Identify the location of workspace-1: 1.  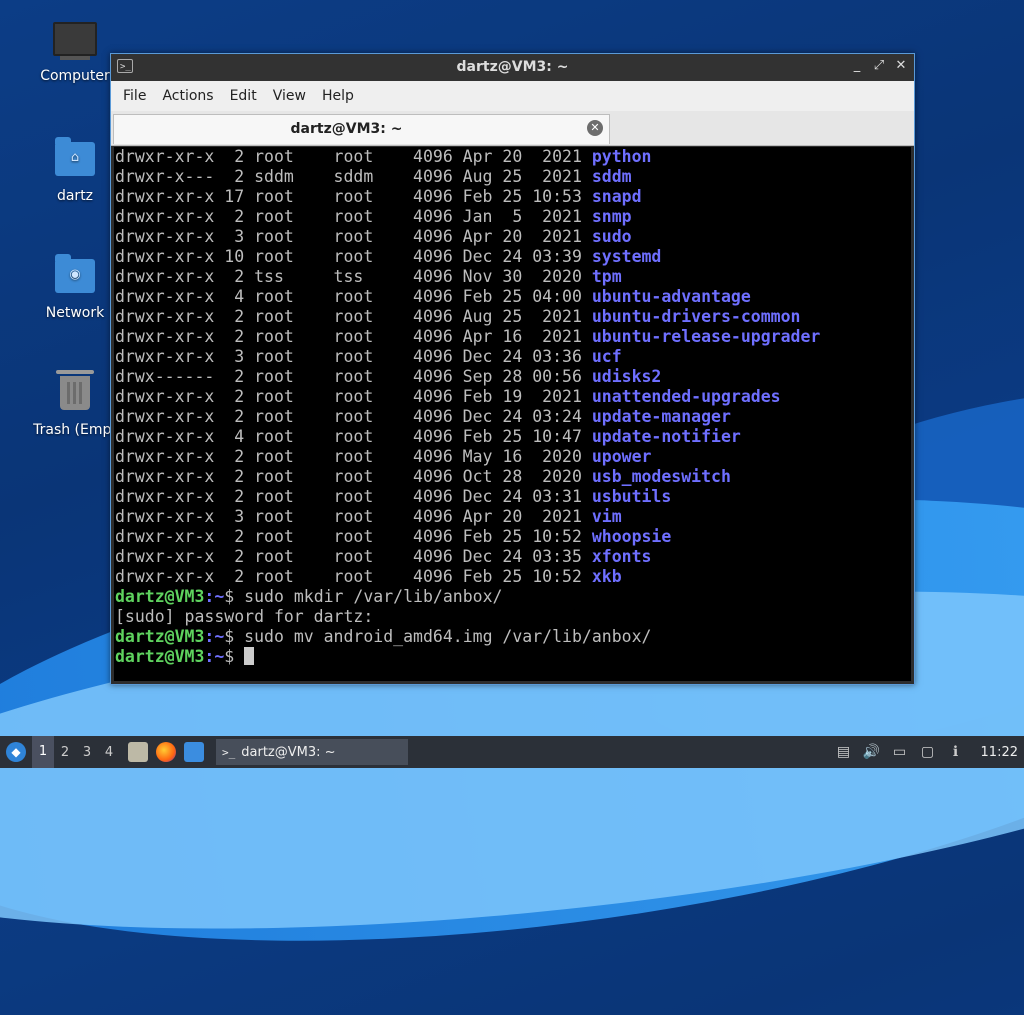
(43, 752).